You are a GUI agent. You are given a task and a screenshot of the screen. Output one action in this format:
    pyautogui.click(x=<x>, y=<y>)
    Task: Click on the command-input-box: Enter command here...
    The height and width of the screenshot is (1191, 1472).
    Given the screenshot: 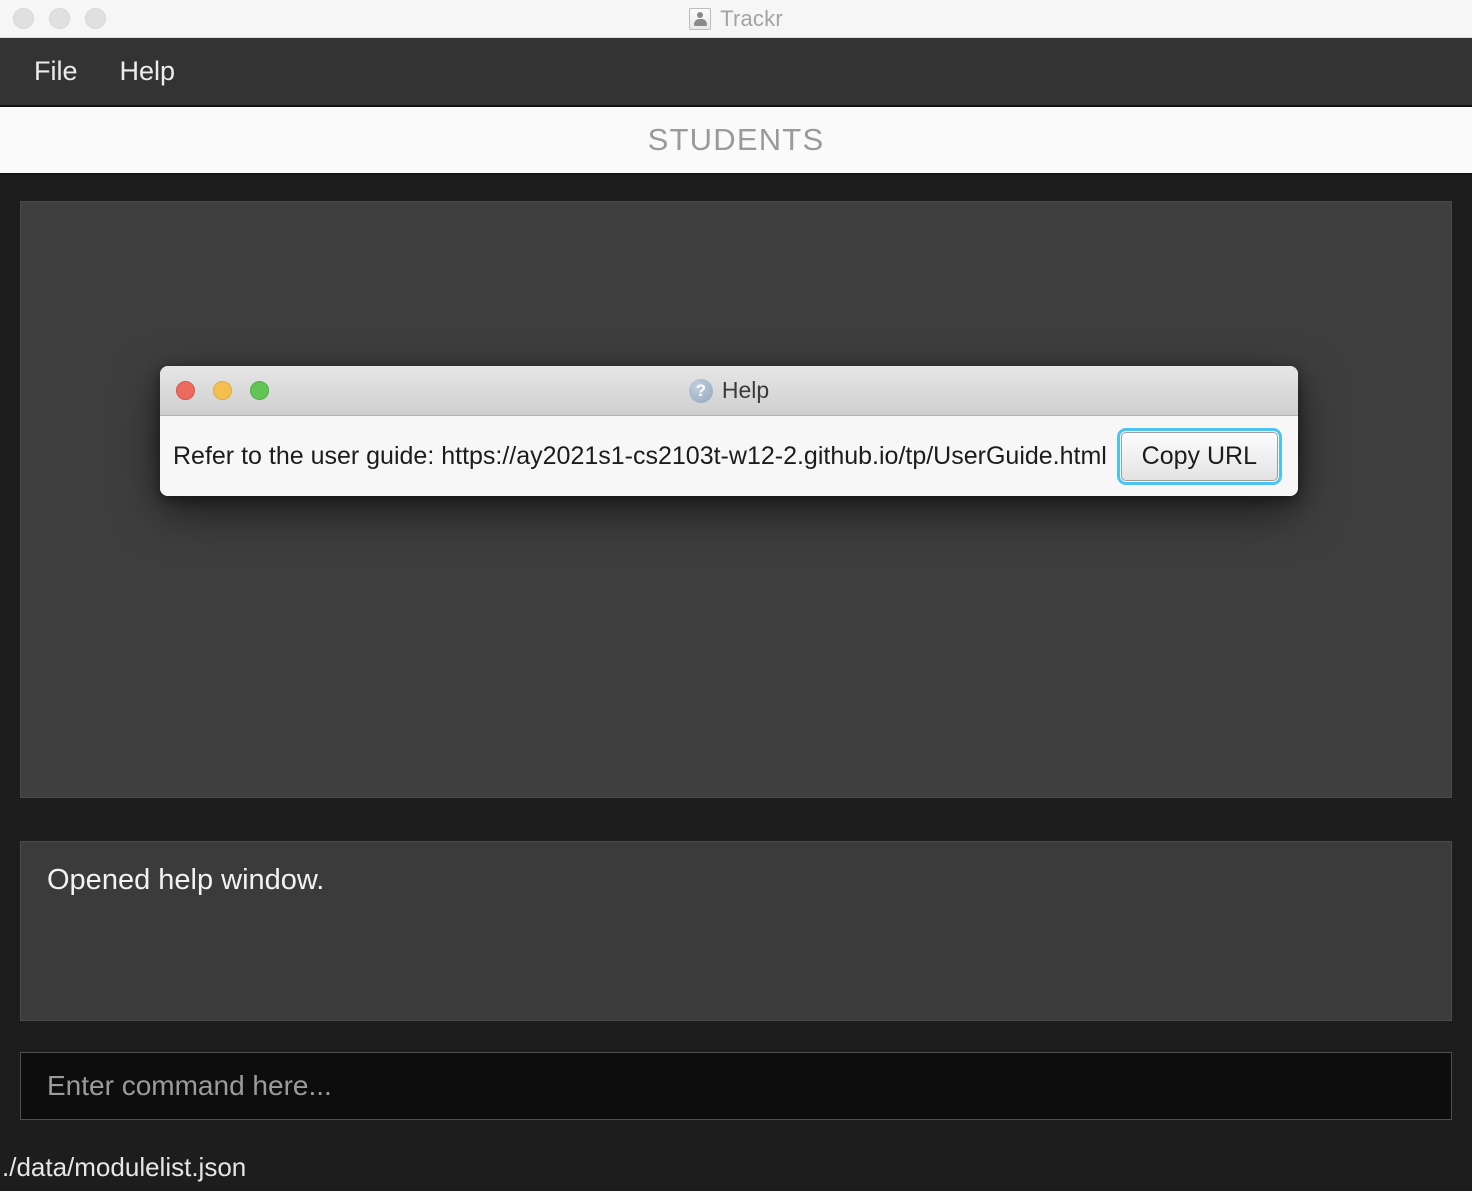 What is the action you would take?
    pyautogui.click(x=736, y=1086)
    